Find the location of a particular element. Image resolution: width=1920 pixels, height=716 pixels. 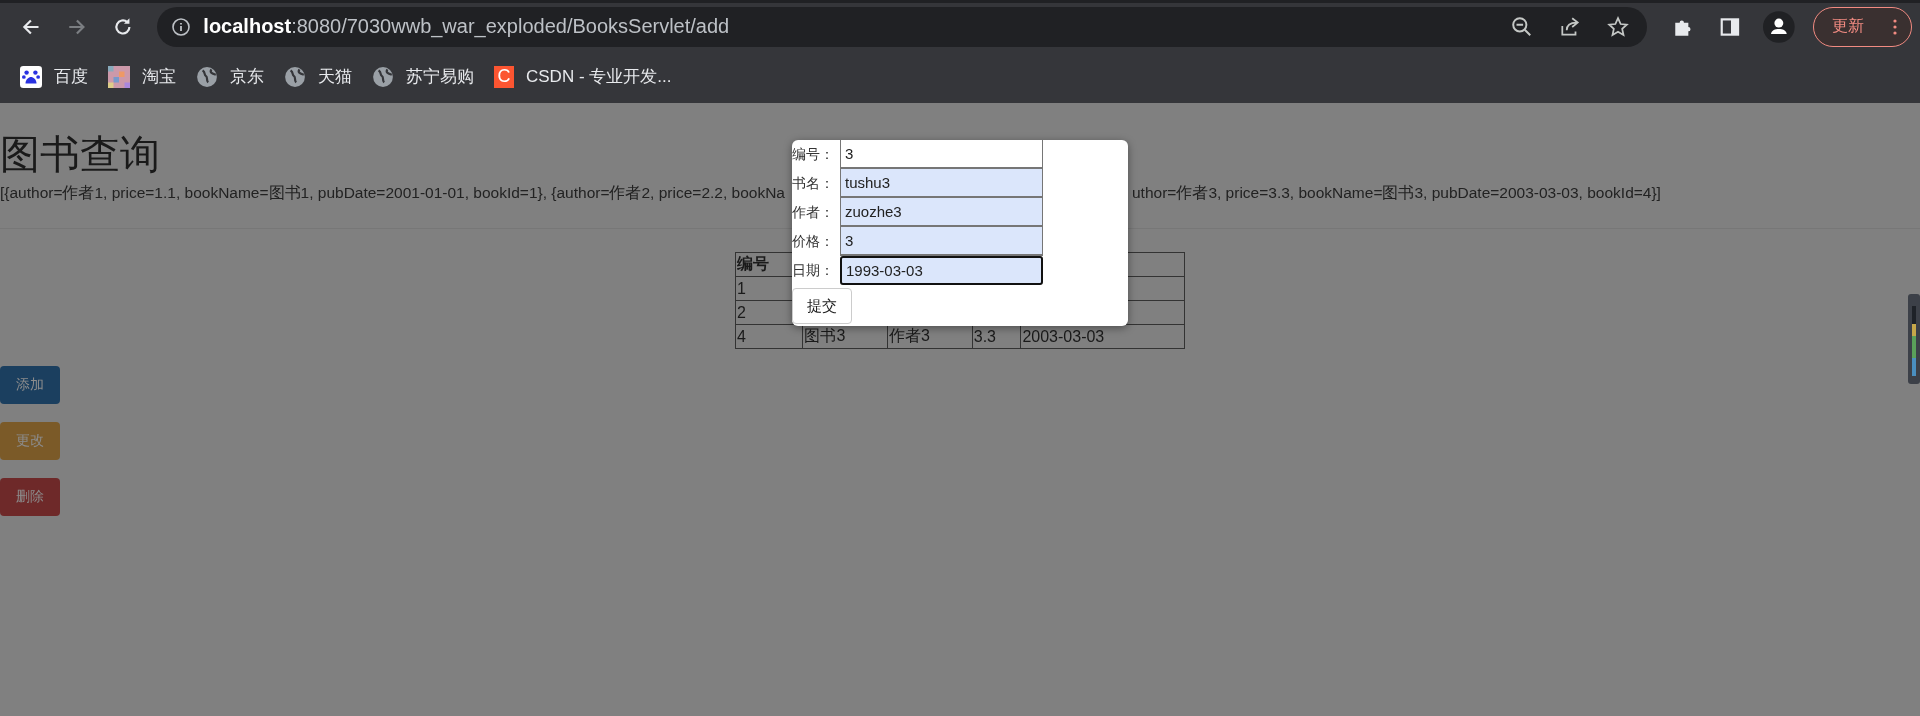

star-icon is located at coordinates (1618, 26).